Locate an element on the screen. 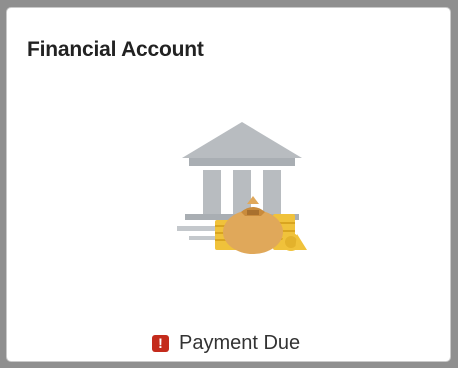  payment-status: ! Payment Due is located at coordinates (226, 343).